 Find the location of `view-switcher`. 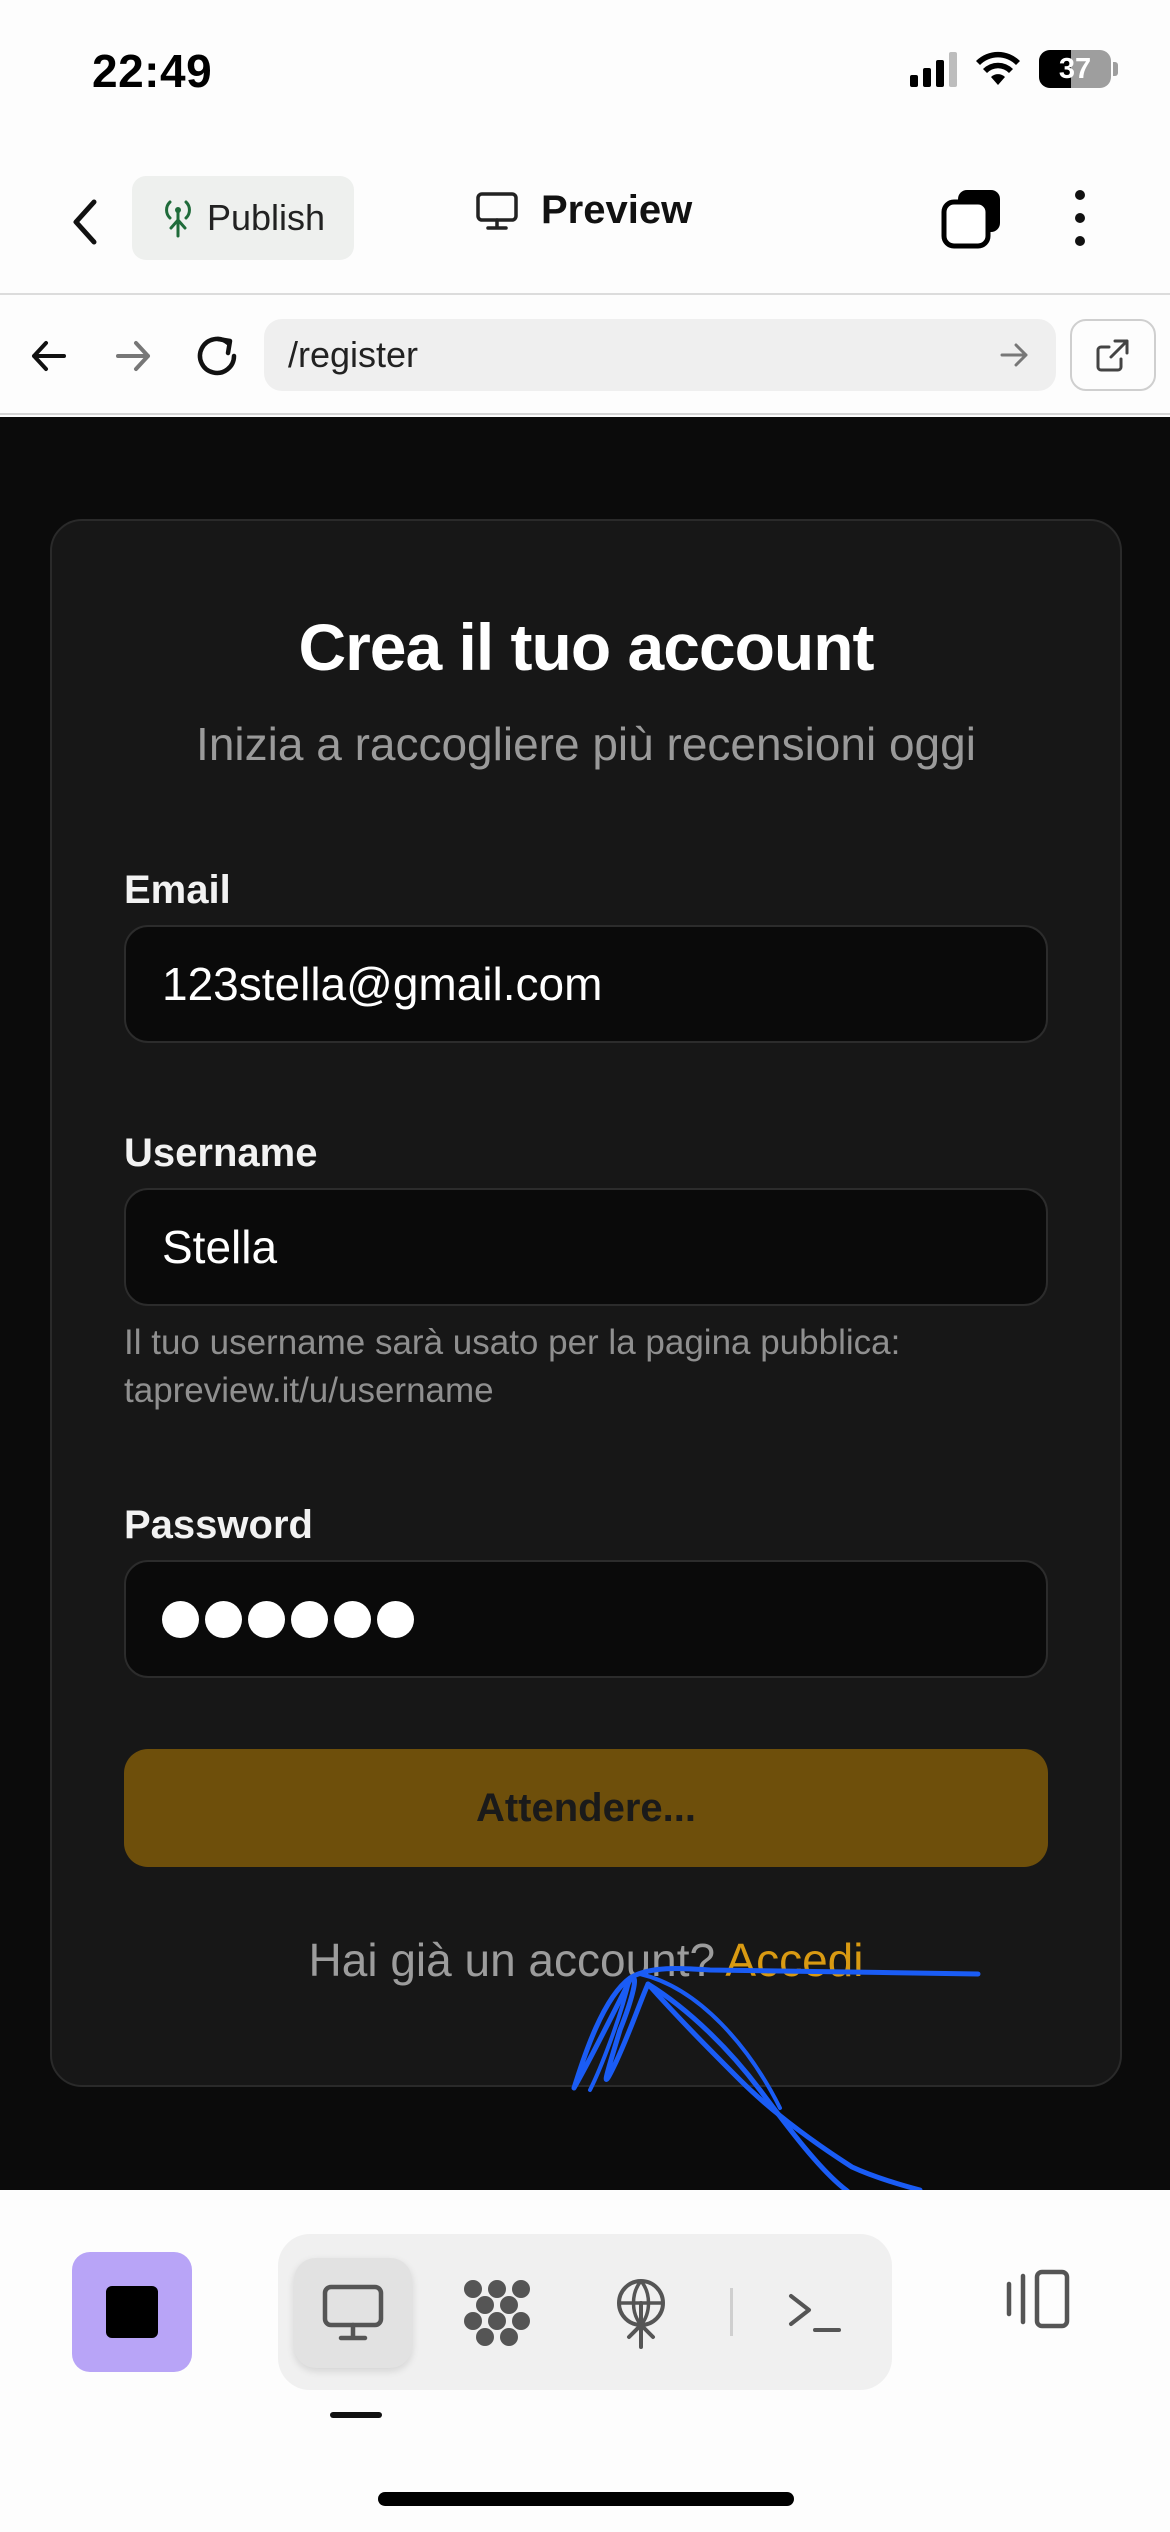

view-switcher is located at coordinates (585, 2312).